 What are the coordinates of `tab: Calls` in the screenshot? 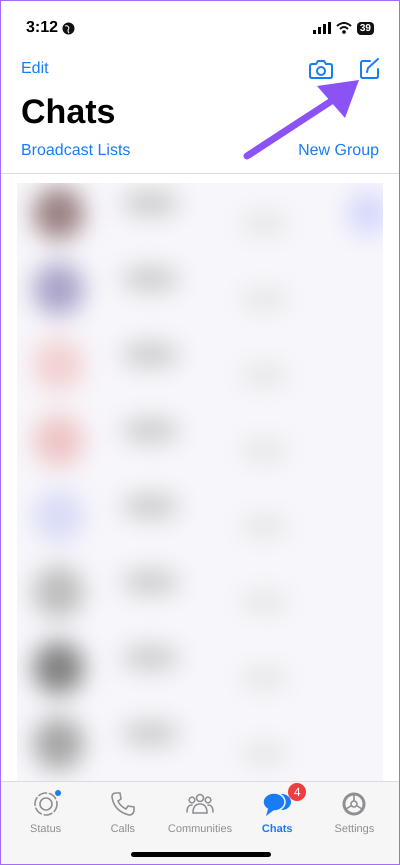 It's located at (123, 810).